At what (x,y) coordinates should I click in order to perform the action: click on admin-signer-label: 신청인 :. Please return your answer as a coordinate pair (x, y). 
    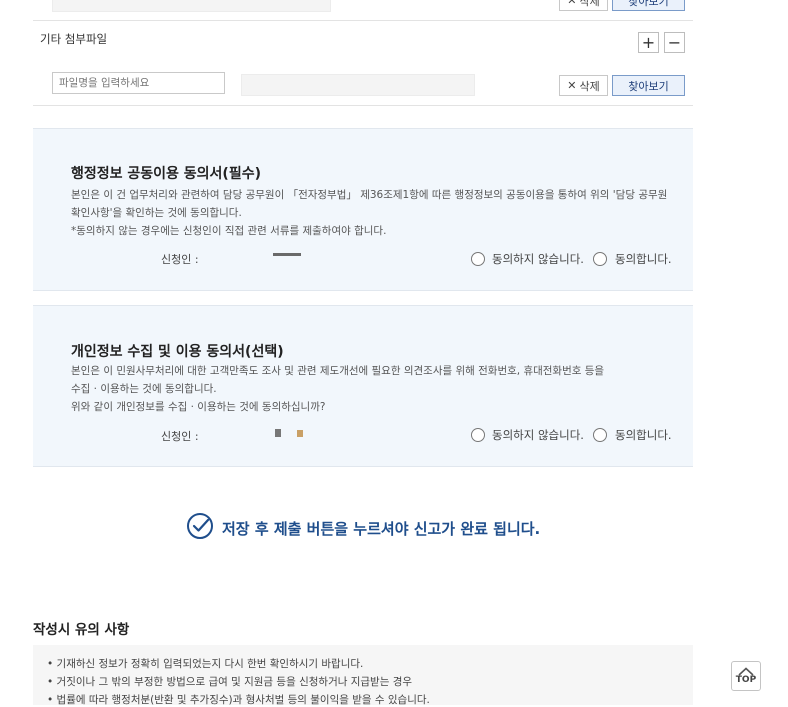
    Looking at the image, I should click on (180, 259).